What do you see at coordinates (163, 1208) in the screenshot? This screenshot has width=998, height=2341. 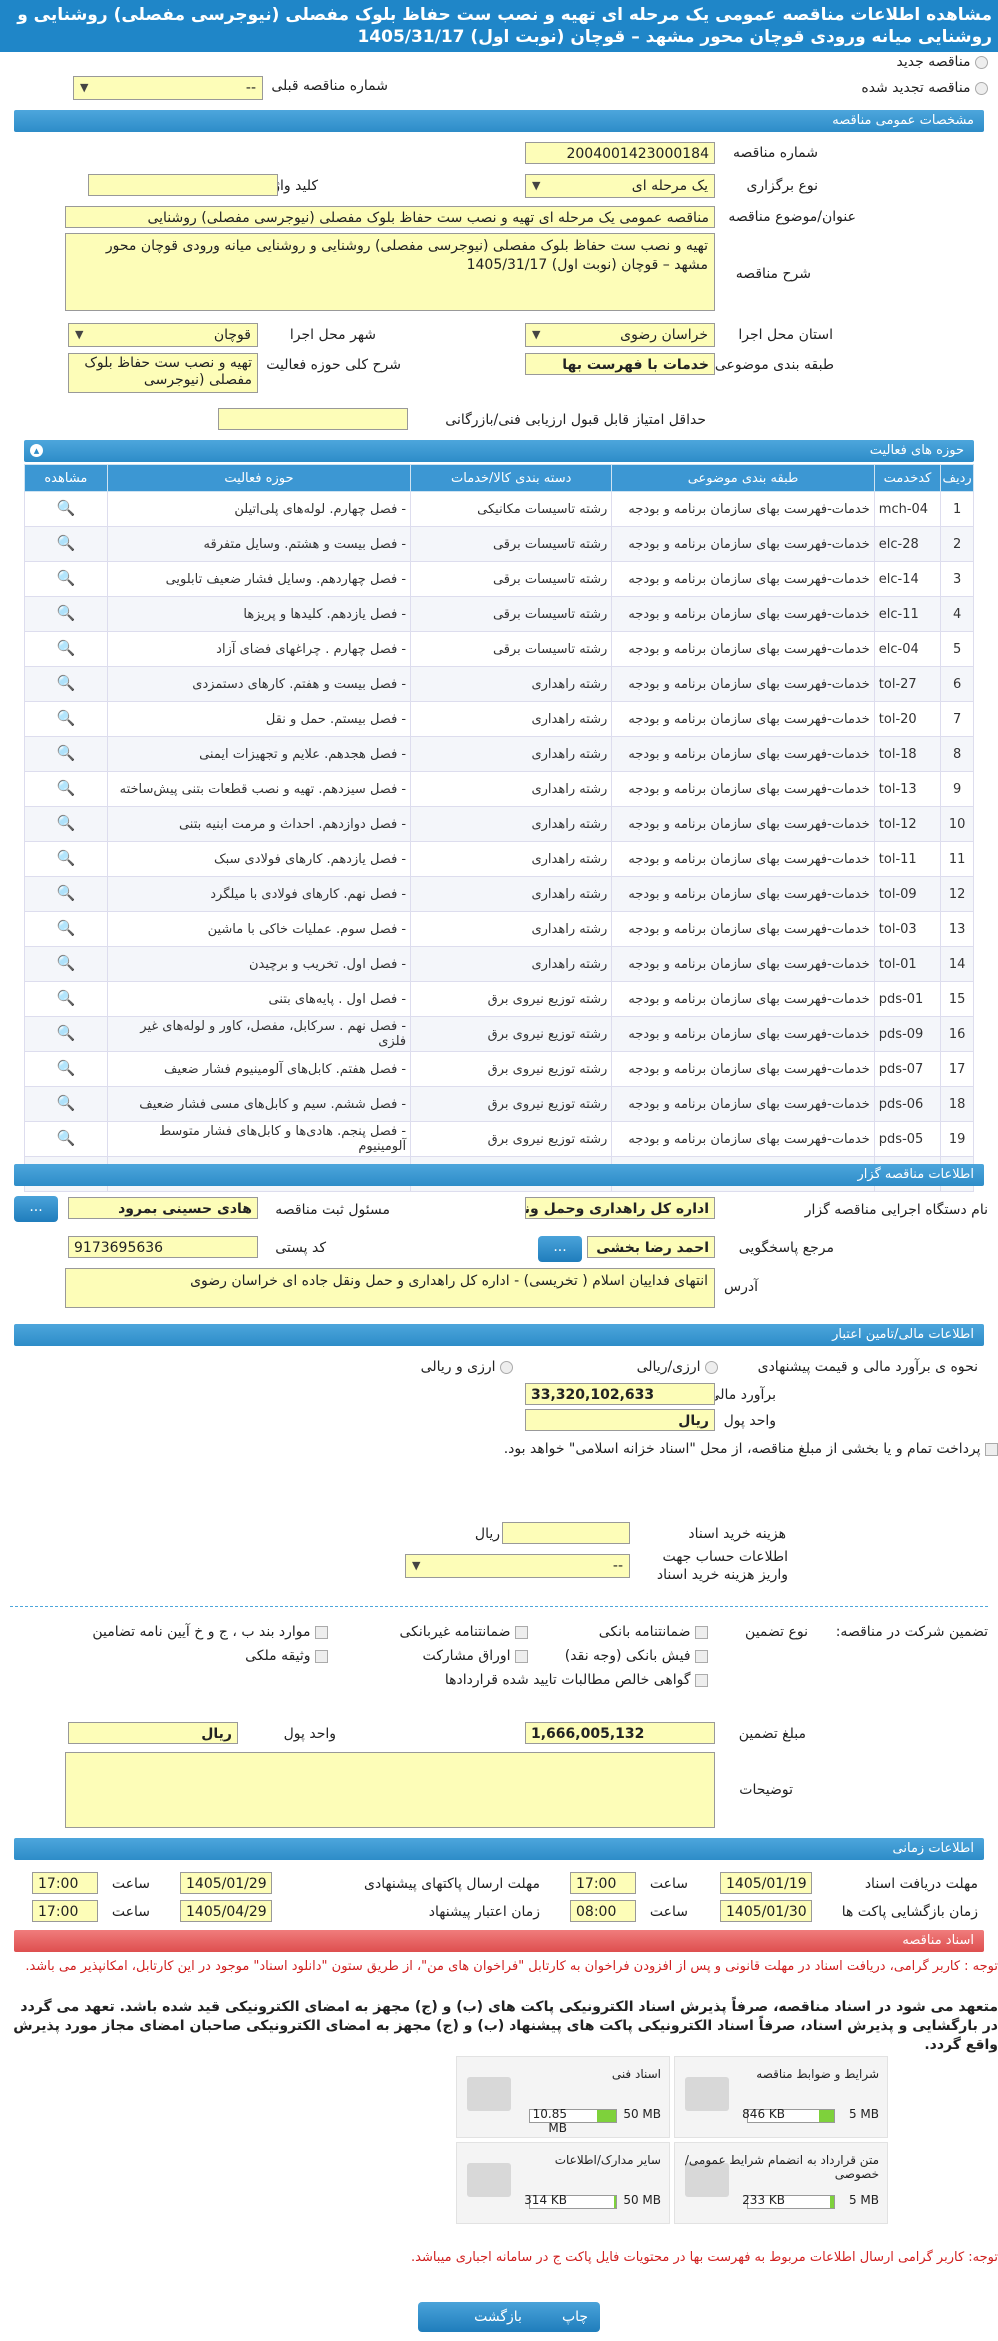 I see `officer-field: هادی حسینی بمرود` at bounding box center [163, 1208].